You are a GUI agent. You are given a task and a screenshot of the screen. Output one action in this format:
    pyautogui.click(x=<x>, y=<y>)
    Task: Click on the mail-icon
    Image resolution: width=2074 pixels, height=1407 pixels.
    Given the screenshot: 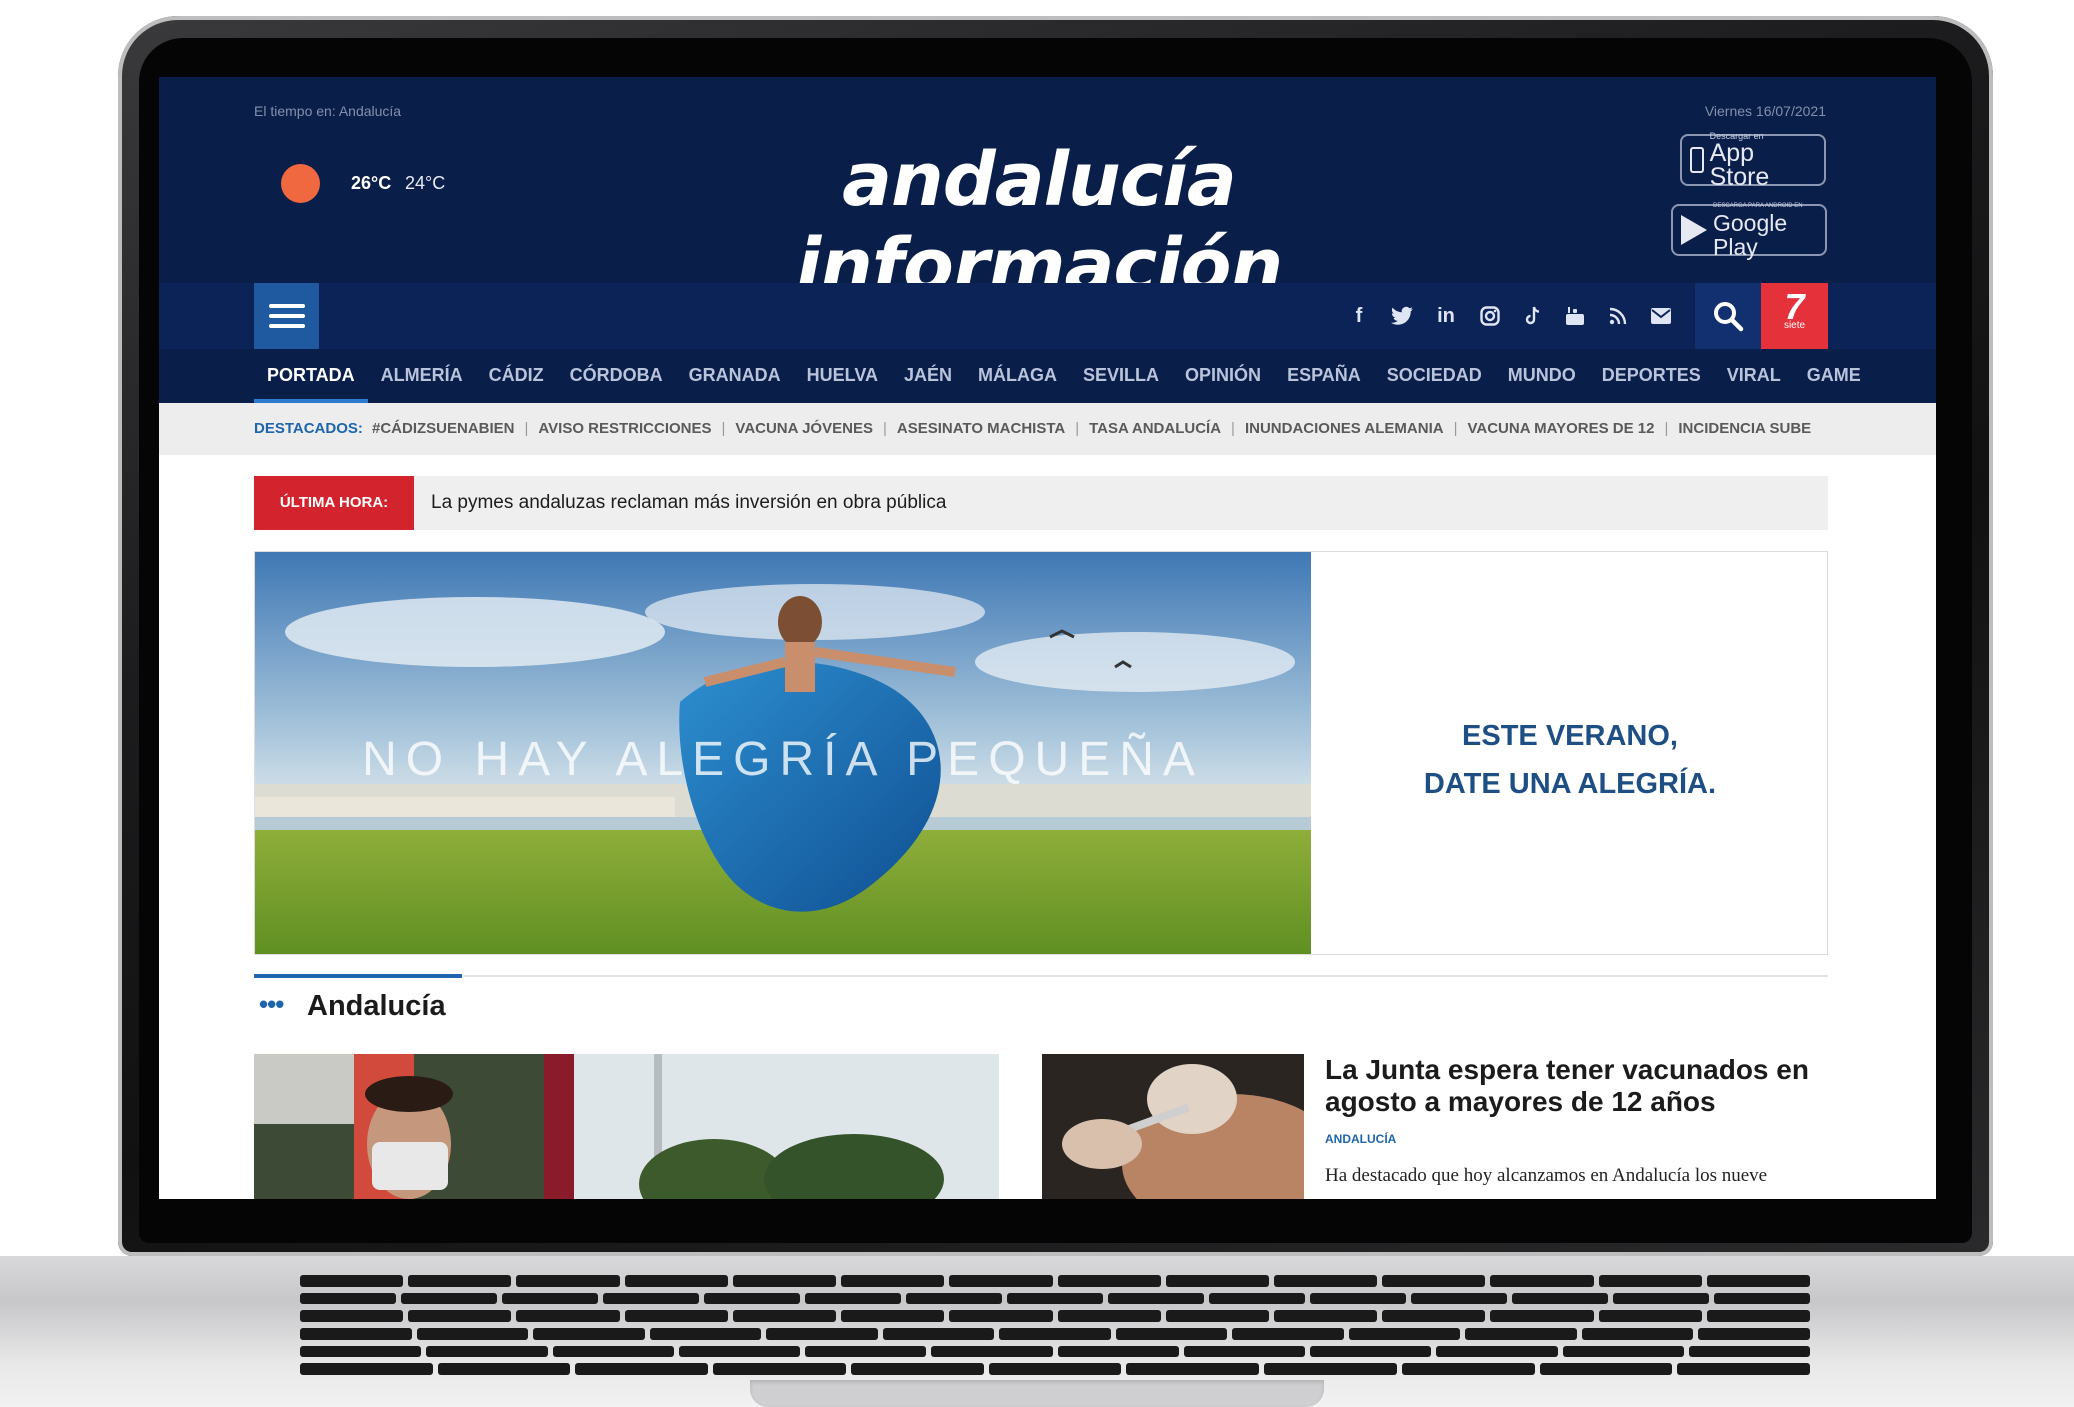 What is the action you would take?
    pyautogui.click(x=1661, y=316)
    